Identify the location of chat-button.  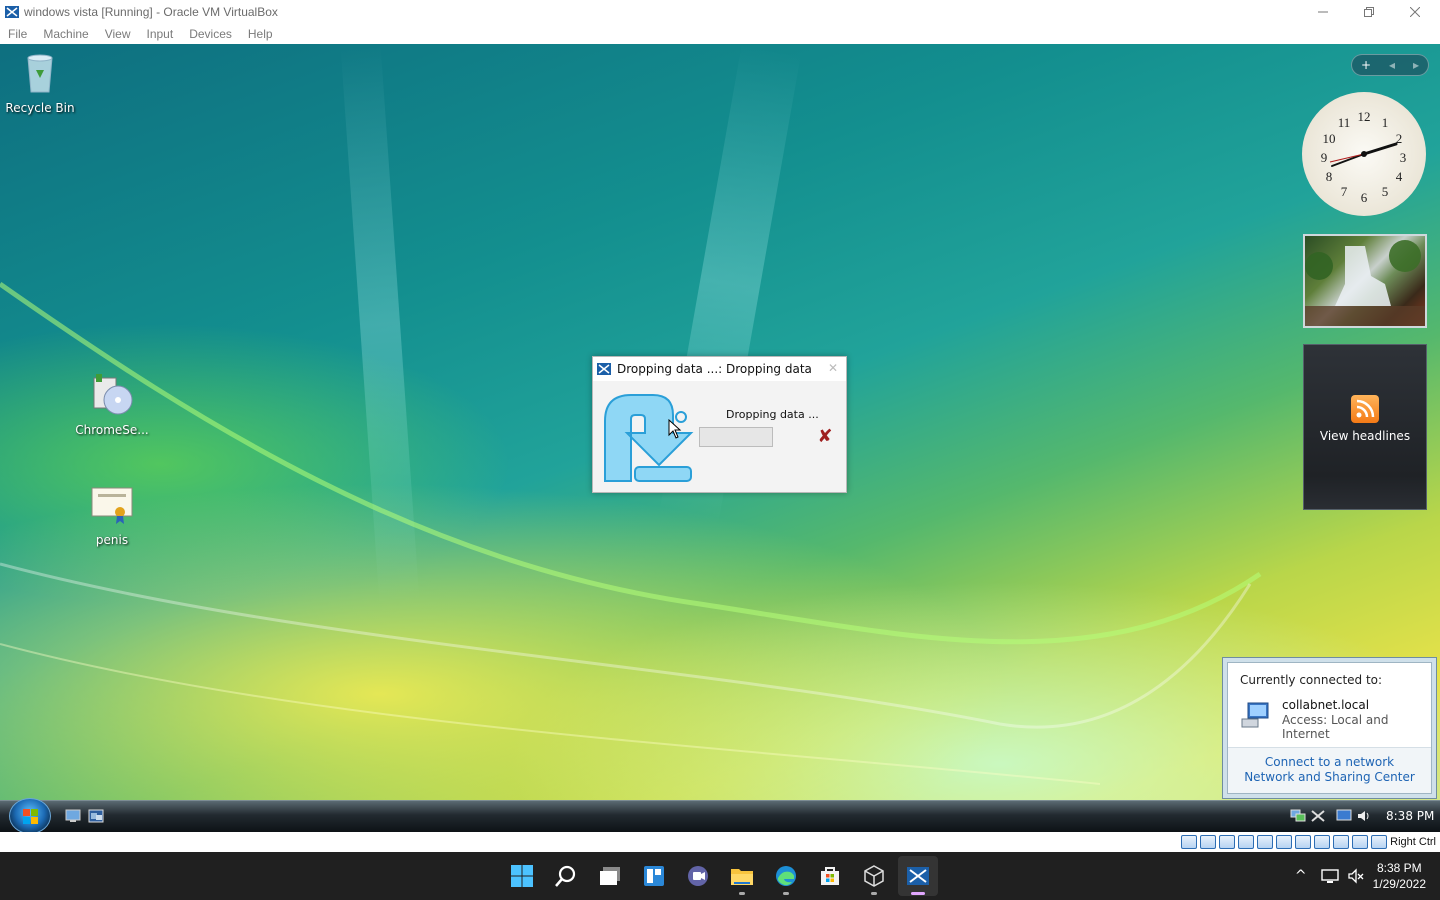
(698, 876).